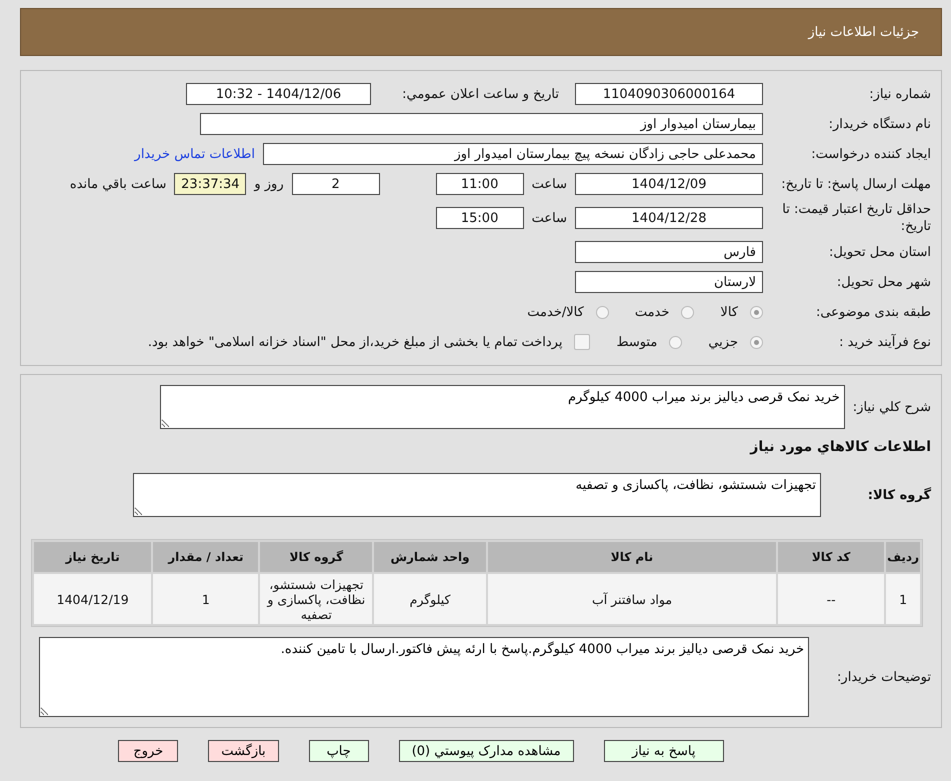 This screenshot has height=781, width=951. I want to click on date-field: 1404/12/09, so click(669, 184).